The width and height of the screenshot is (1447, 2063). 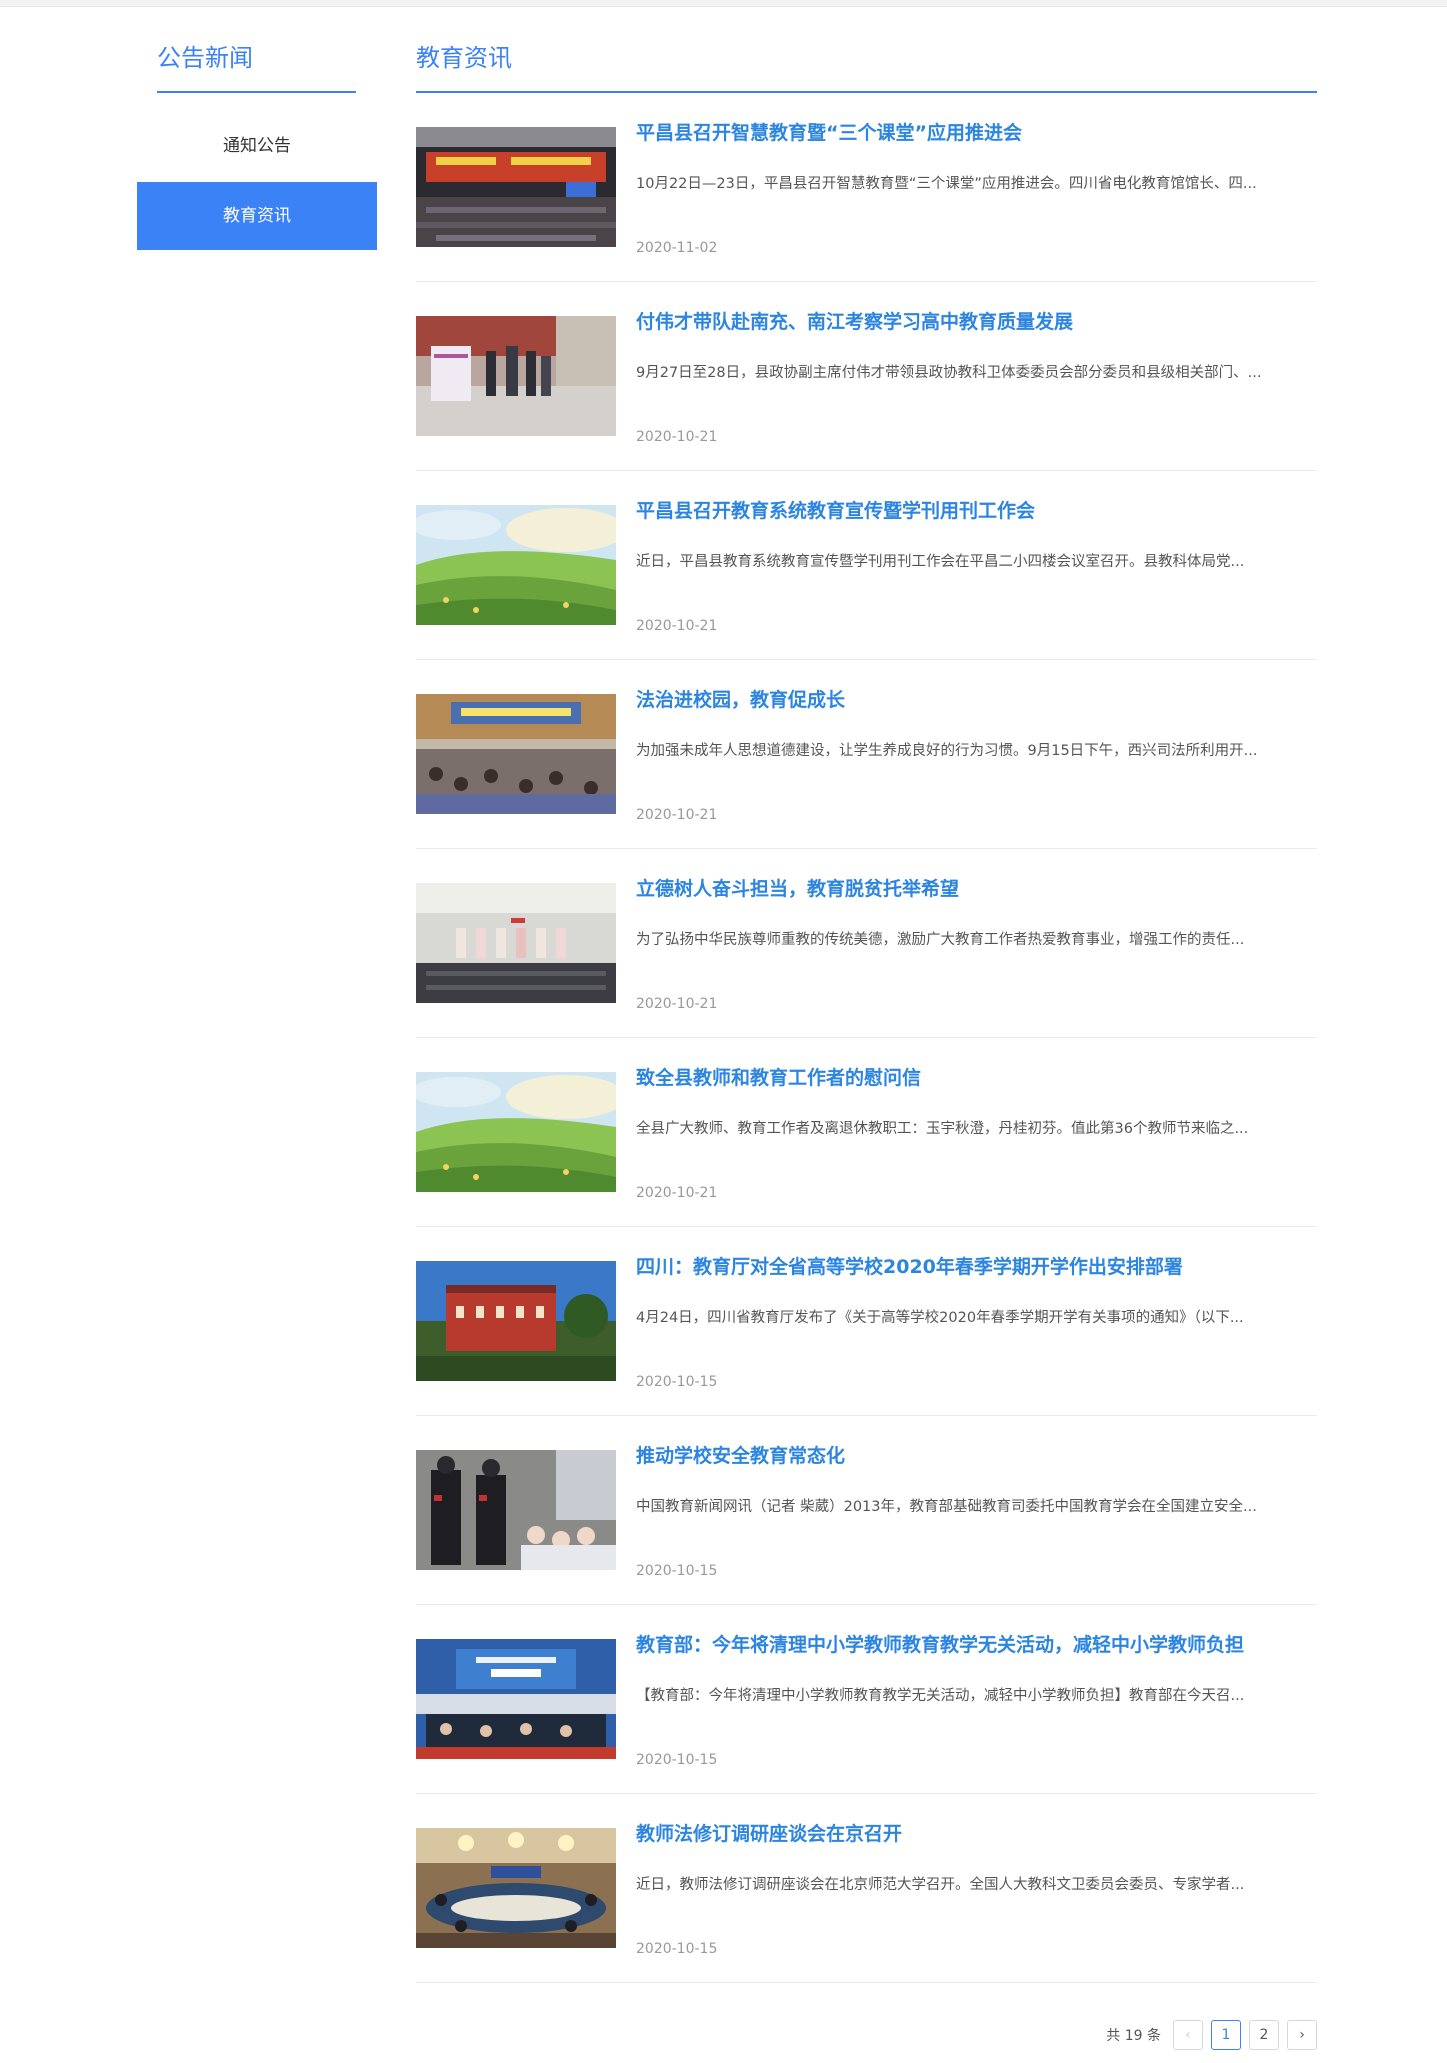 What do you see at coordinates (976, 509) in the screenshot?
I see `article-title-link: 平昌县召开教育系统教育宣传暨学刊用刊工作会` at bounding box center [976, 509].